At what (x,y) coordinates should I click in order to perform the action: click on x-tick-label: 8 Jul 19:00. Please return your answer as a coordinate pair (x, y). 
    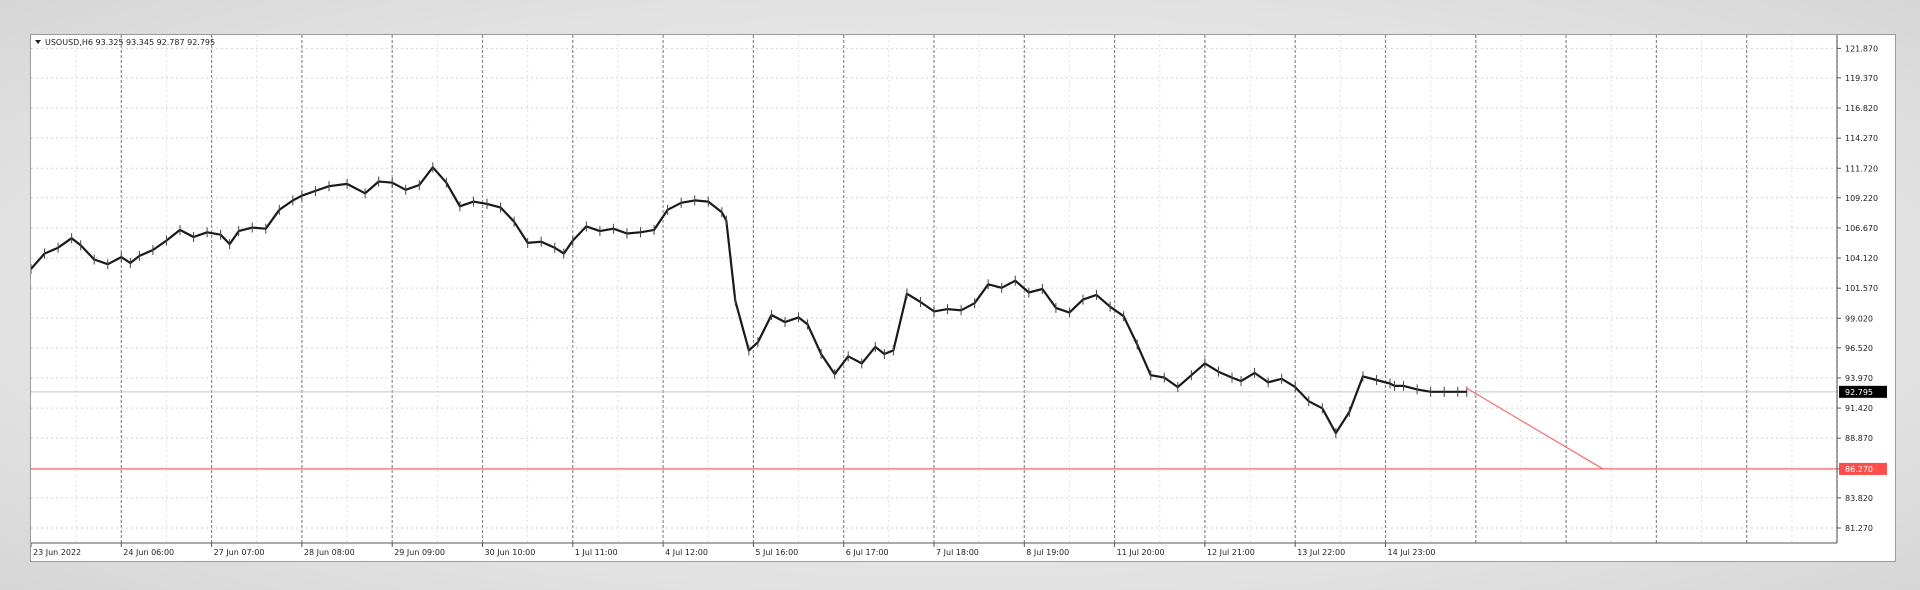
    Looking at the image, I should click on (1047, 552).